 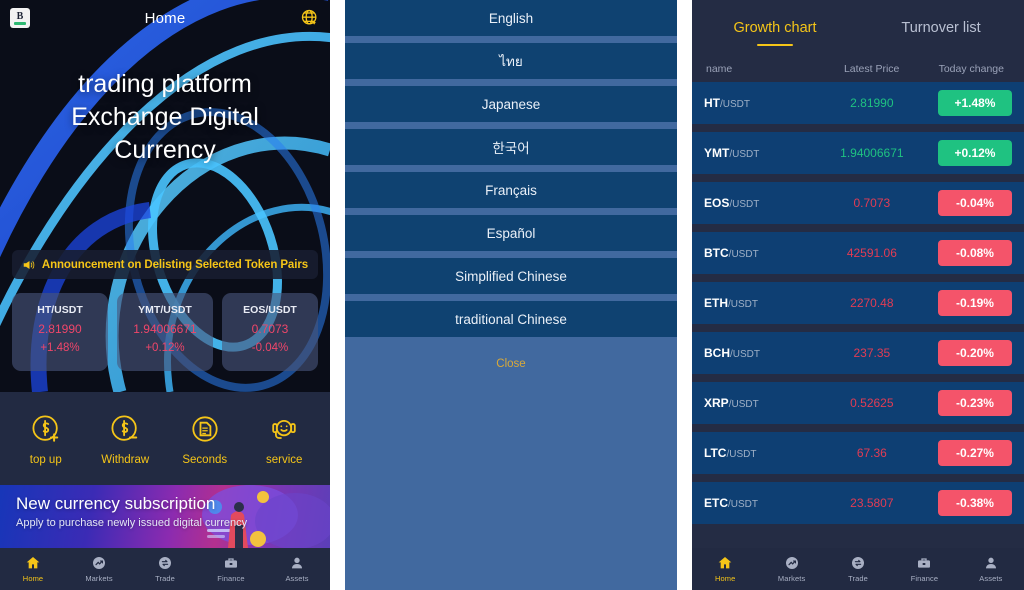 What do you see at coordinates (974, 203) in the screenshot?
I see `status-badge: -0.04%` at bounding box center [974, 203].